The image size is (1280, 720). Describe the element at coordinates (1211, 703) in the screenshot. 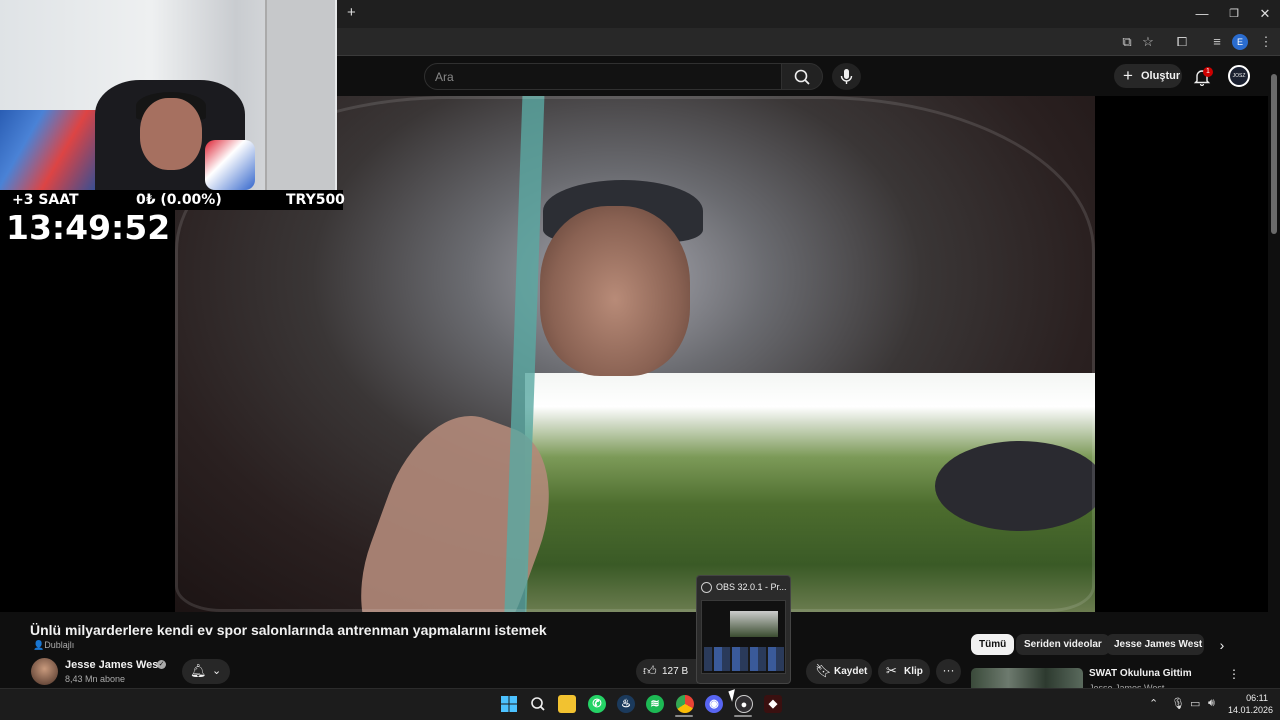

I see `volume-icon: 🔊︎` at that location.